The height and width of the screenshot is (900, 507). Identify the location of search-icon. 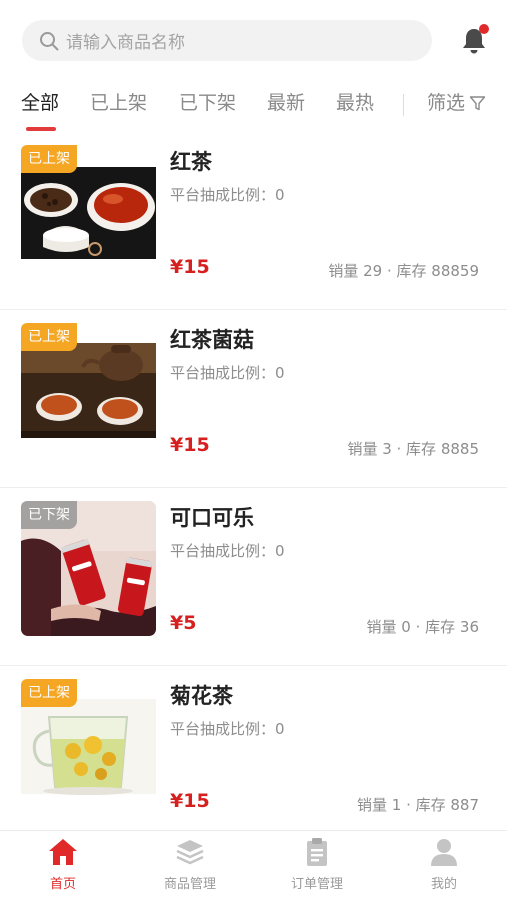
(49, 40).